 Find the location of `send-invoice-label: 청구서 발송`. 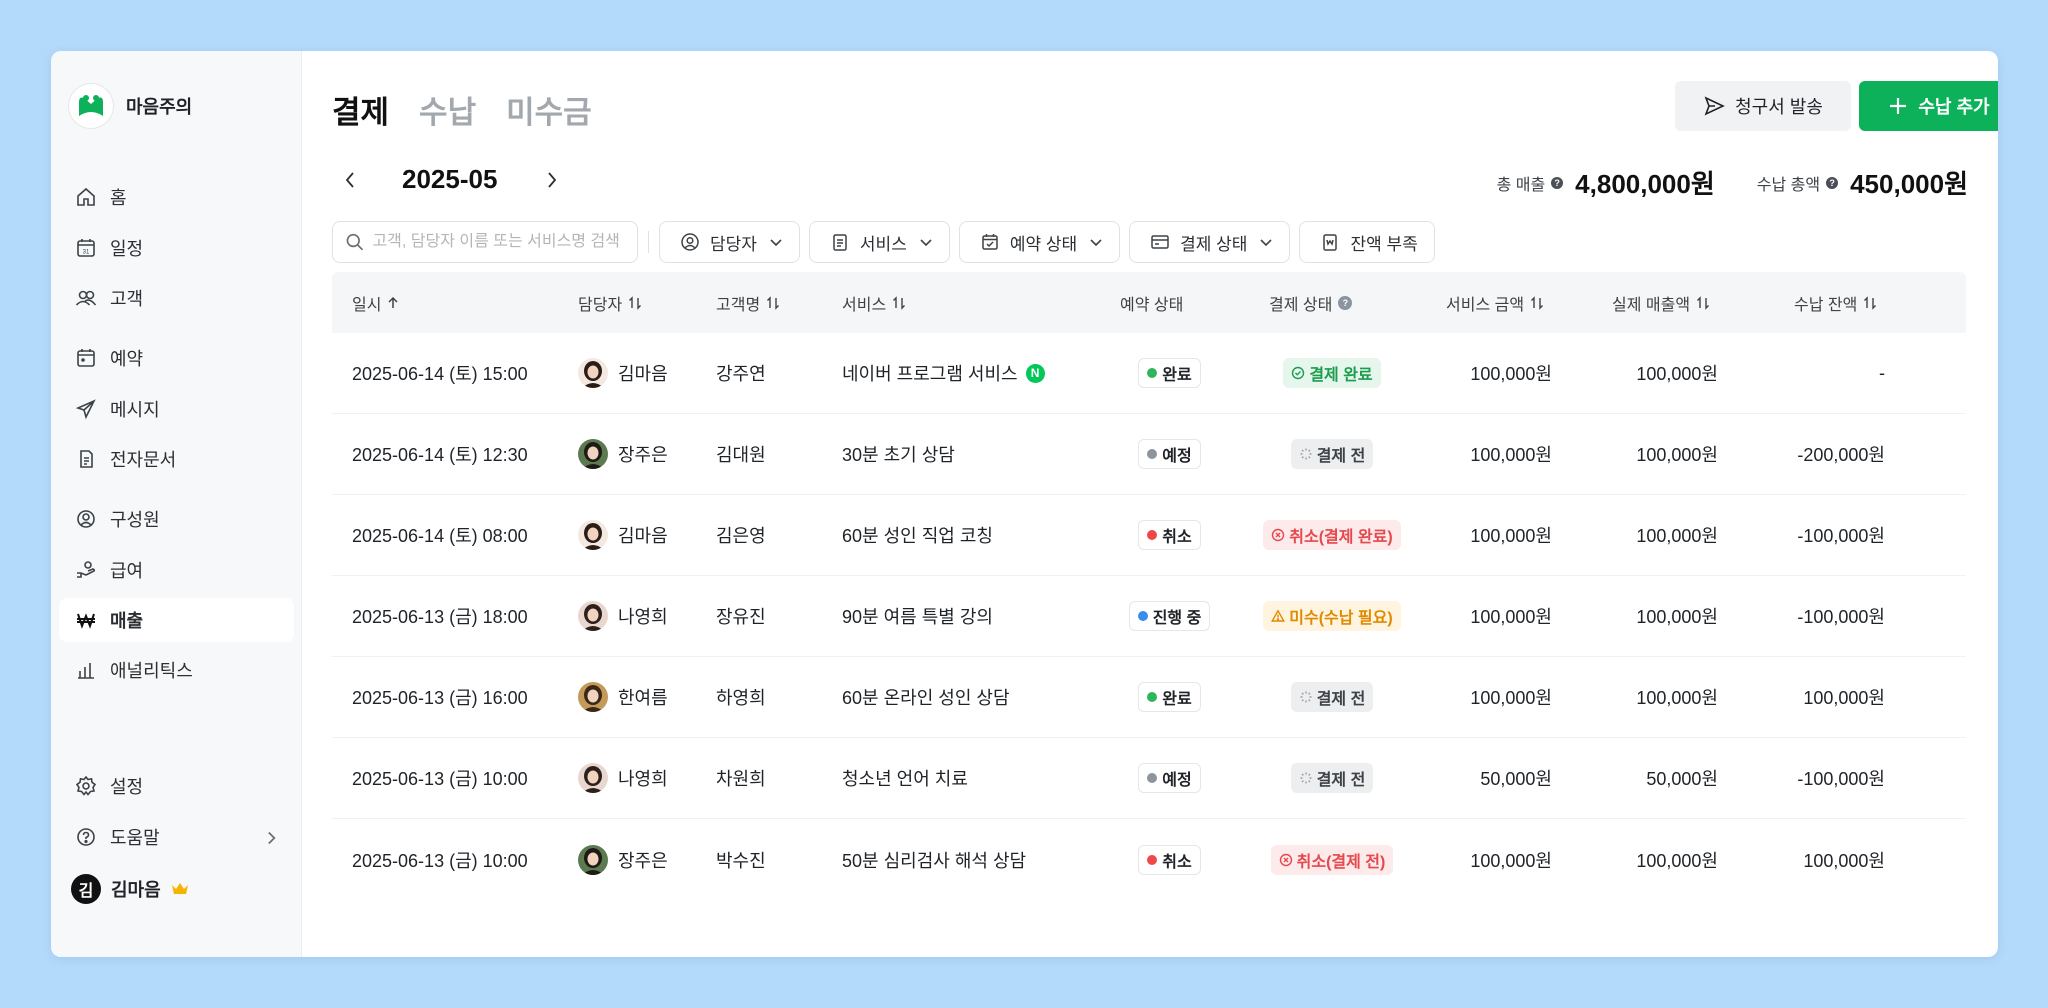

send-invoice-label: 청구서 발송 is located at coordinates (1779, 107).